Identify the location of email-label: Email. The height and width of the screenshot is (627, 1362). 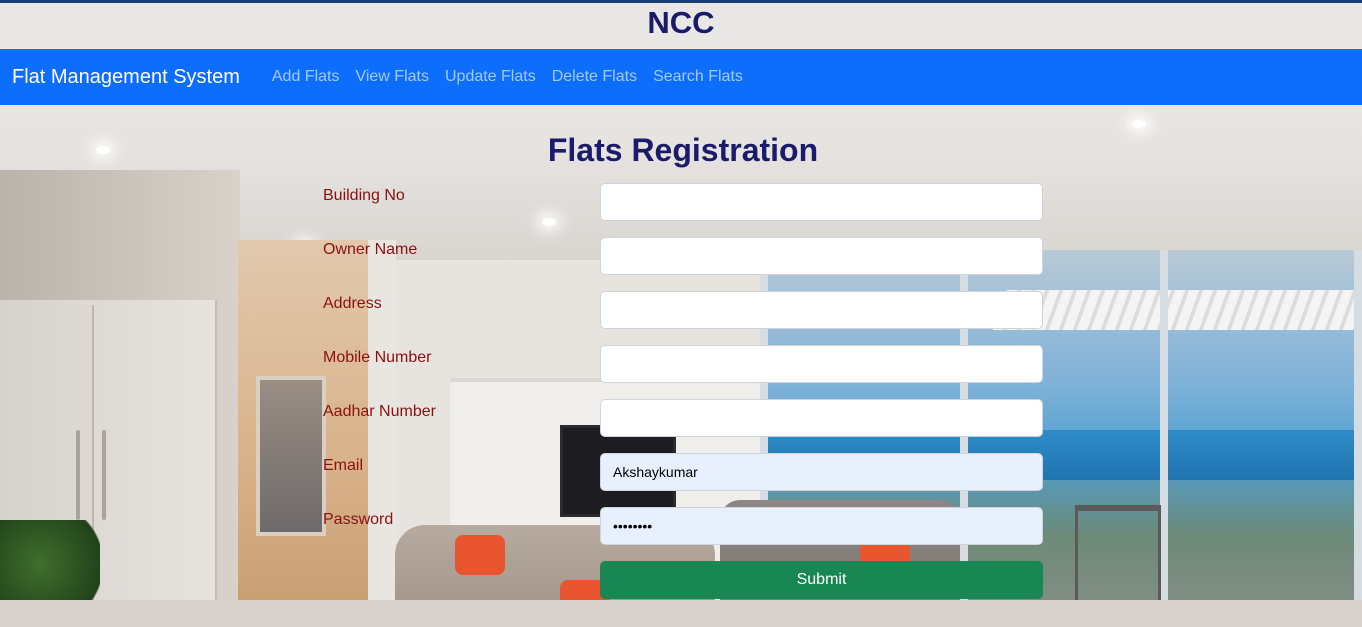
(343, 465).